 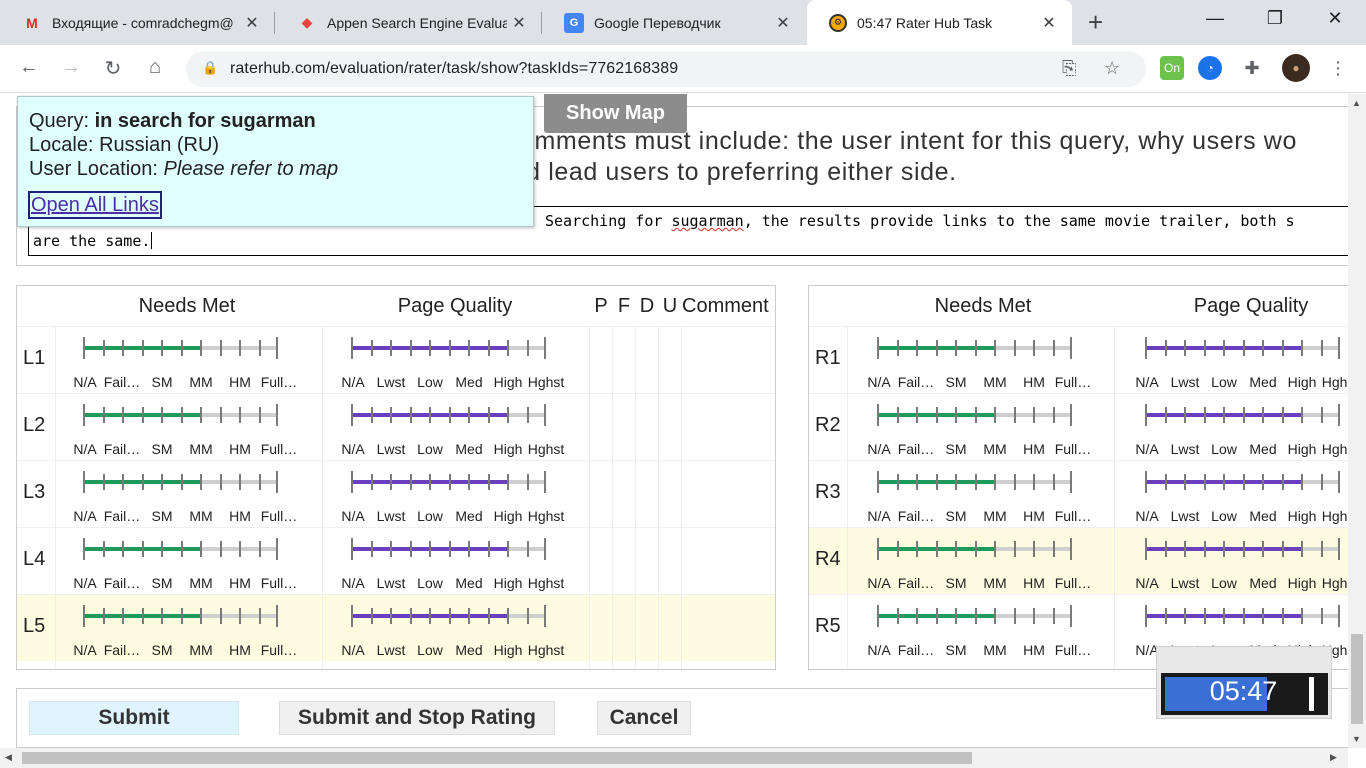 I want to click on scroll-down-icon: ▼, so click(x=1356, y=739).